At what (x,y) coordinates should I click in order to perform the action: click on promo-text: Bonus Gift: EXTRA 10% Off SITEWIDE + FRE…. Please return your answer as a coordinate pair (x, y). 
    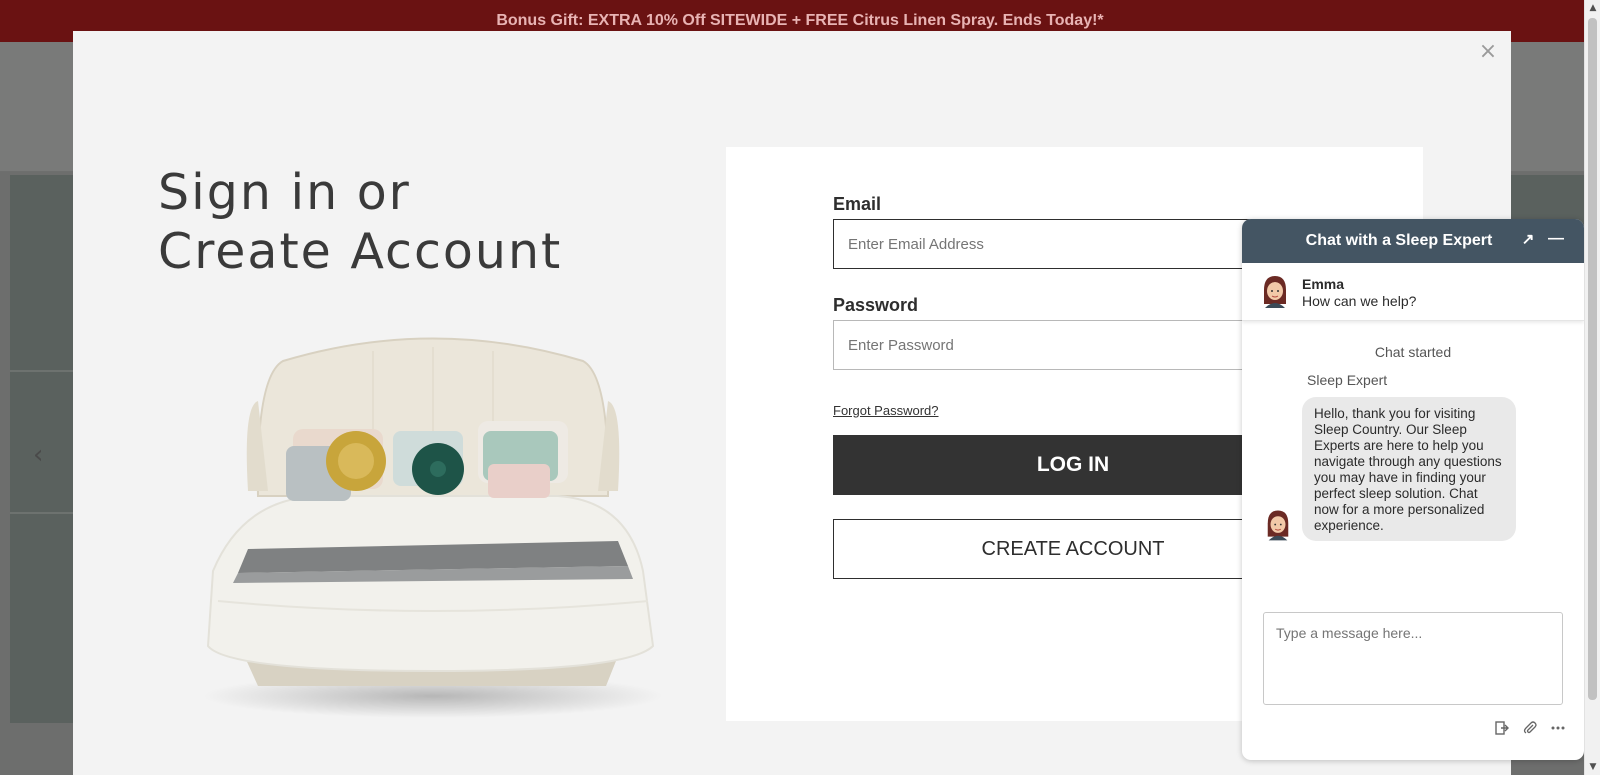
    Looking at the image, I should click on (800, 20).